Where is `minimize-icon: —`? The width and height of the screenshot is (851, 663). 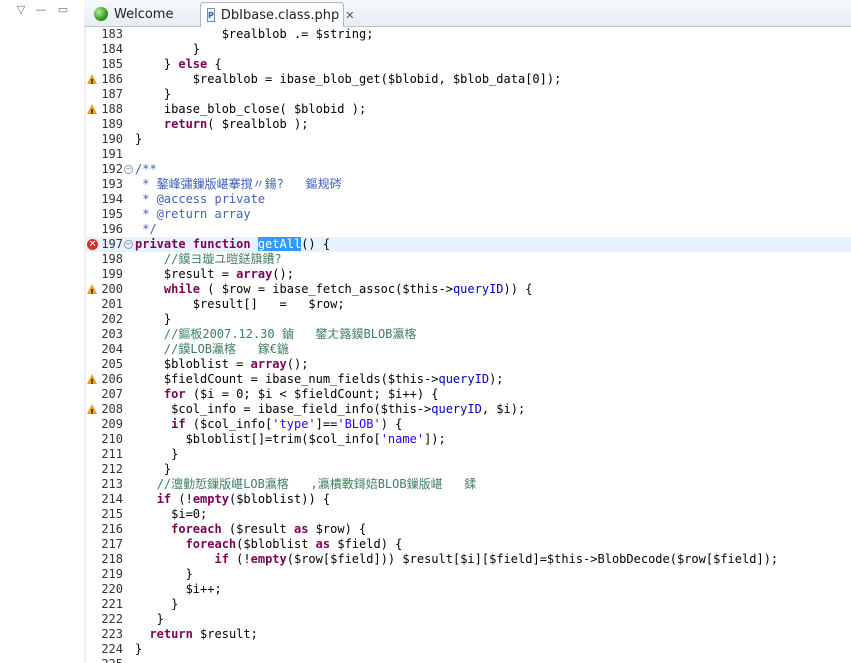
minimize-icon: — is located at coordinates (41, 10).